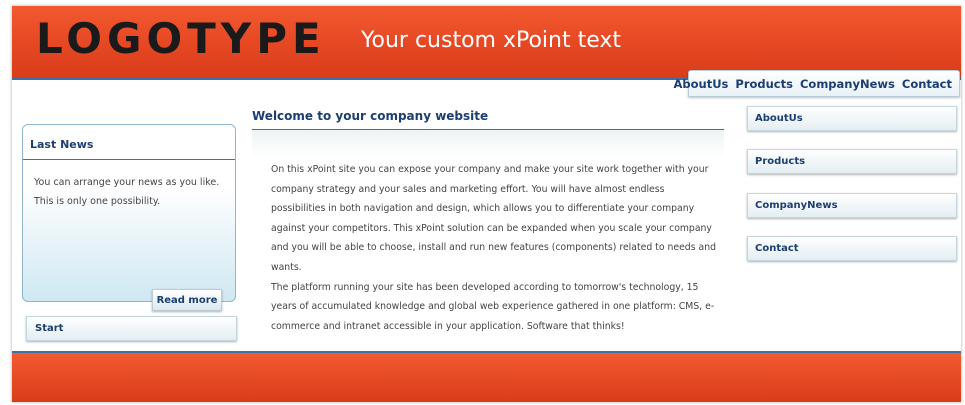 The image size is (965, 405). What do you see at coordinates (488, 144) in the screenshot?
I see `title-shade` at bounding box center [488, 144].